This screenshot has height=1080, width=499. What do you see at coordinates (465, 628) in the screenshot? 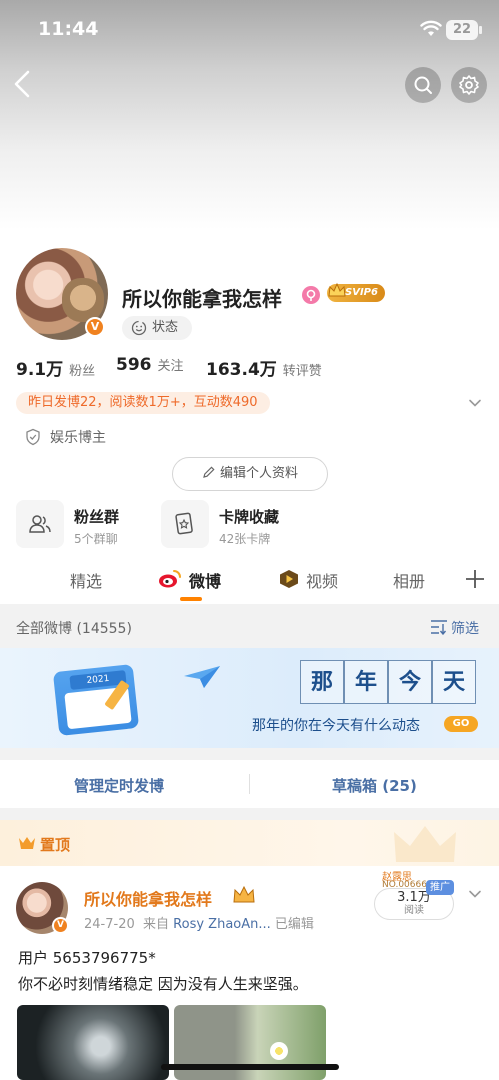
I see `filter-button: 筛选` at bounding box center [465, 628].